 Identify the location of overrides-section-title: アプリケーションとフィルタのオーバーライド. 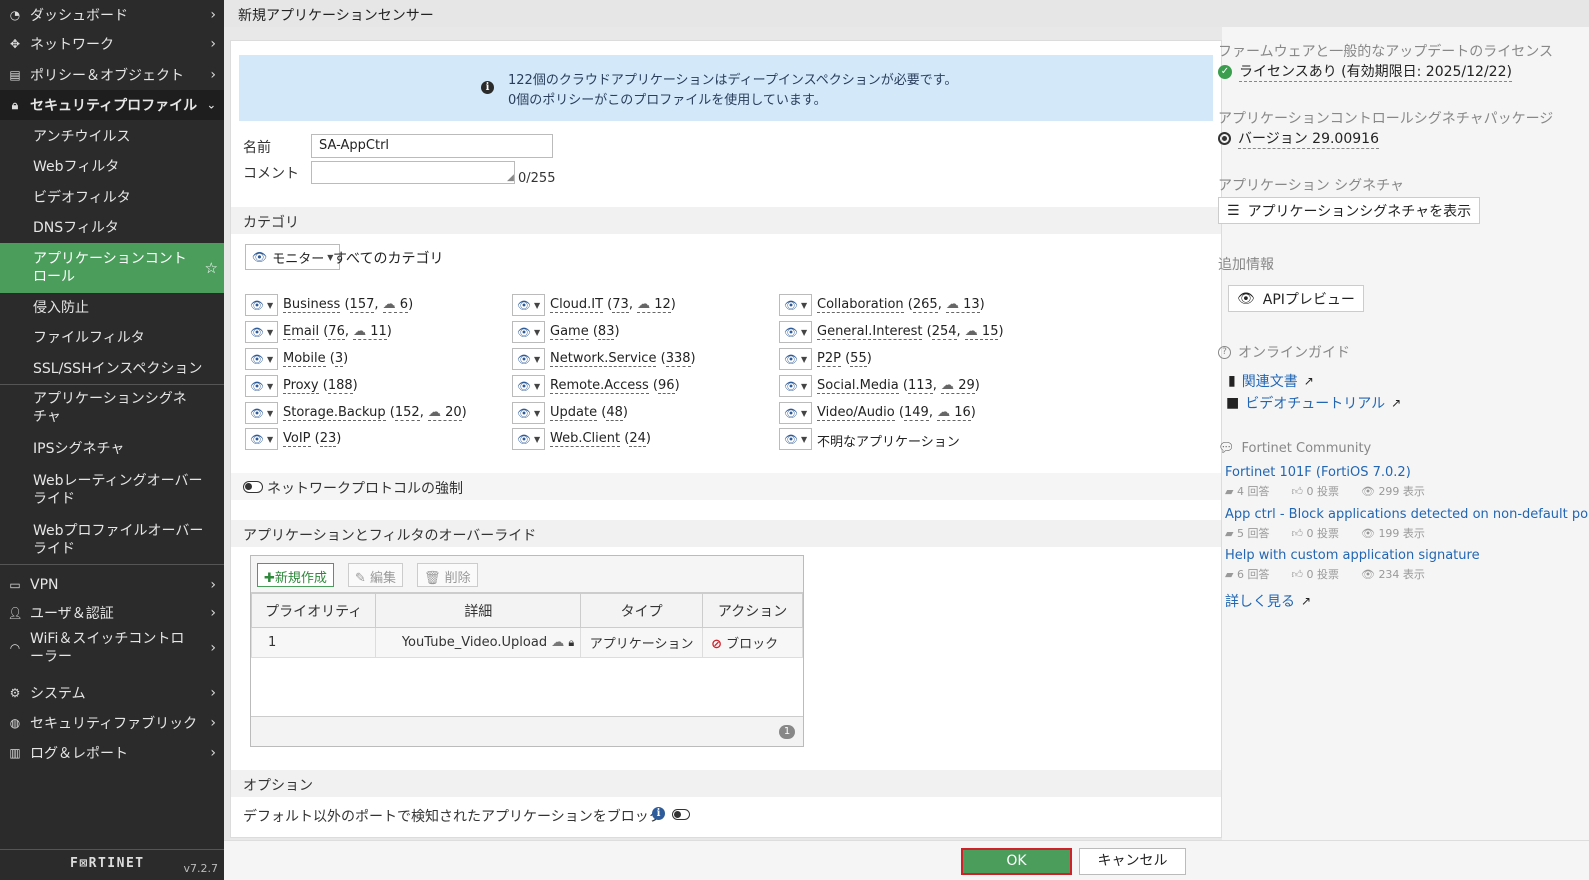
(390, 536).